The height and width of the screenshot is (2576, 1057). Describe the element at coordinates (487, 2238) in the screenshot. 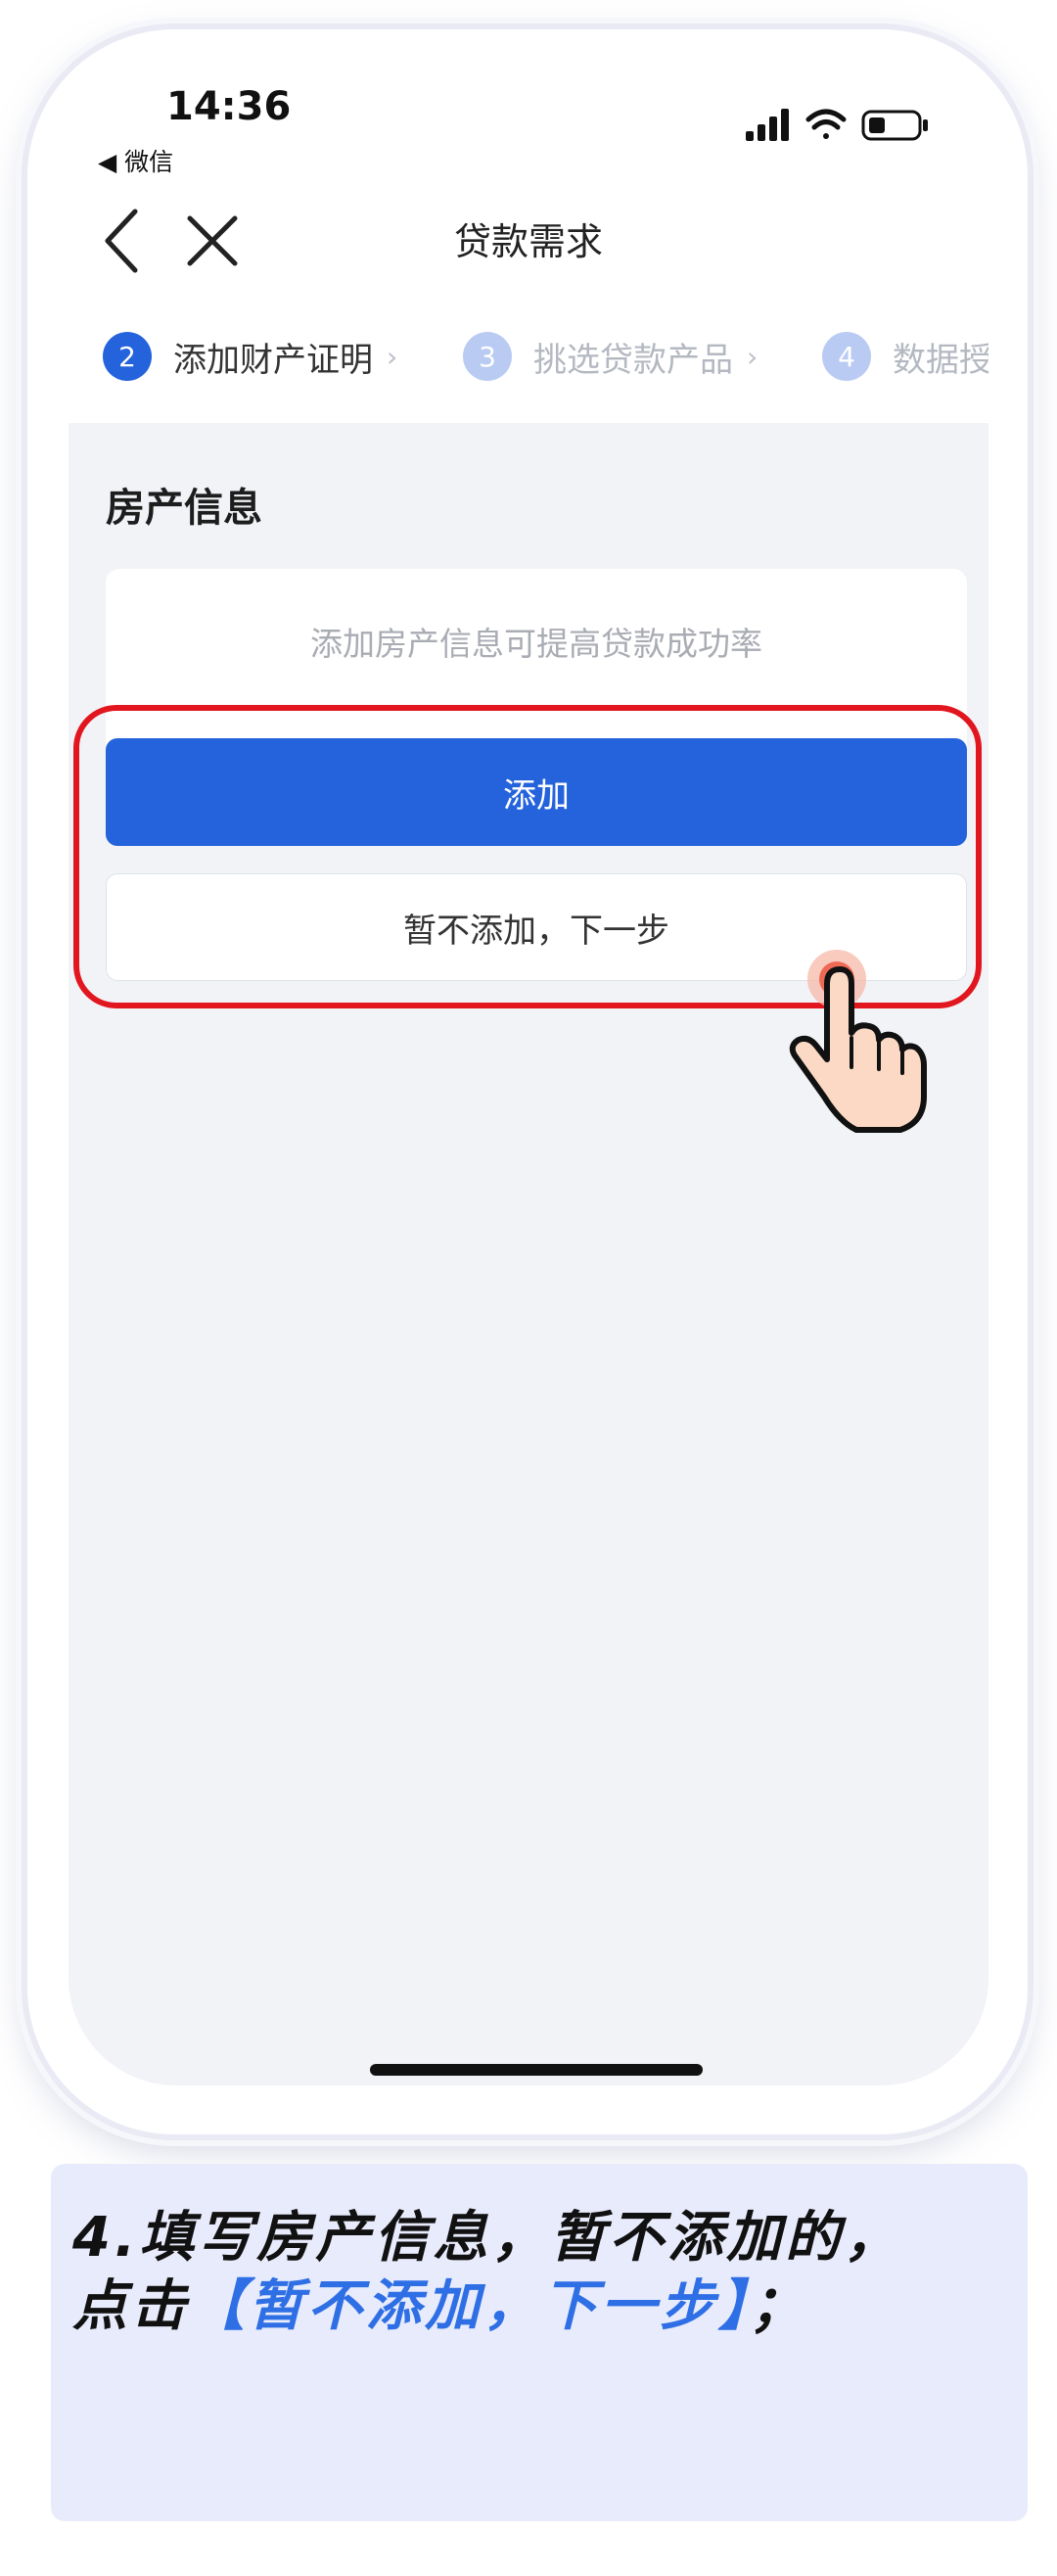

I see `caption-line-1: 4.填写房产信息，暂不添加的，` at that location.